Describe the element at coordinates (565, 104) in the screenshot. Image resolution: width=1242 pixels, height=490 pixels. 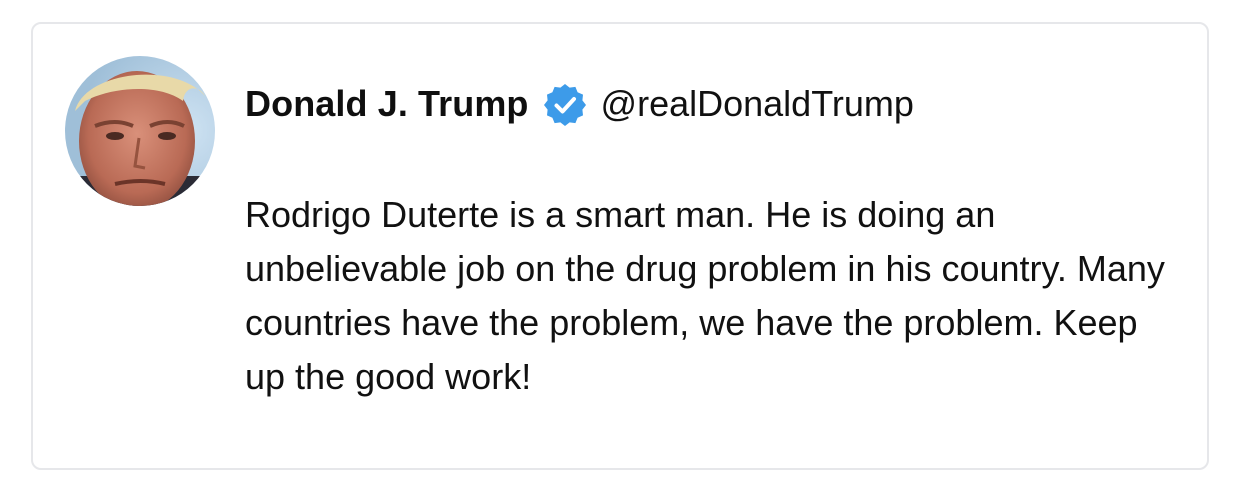
I see `verified-badge-icon` at that location.